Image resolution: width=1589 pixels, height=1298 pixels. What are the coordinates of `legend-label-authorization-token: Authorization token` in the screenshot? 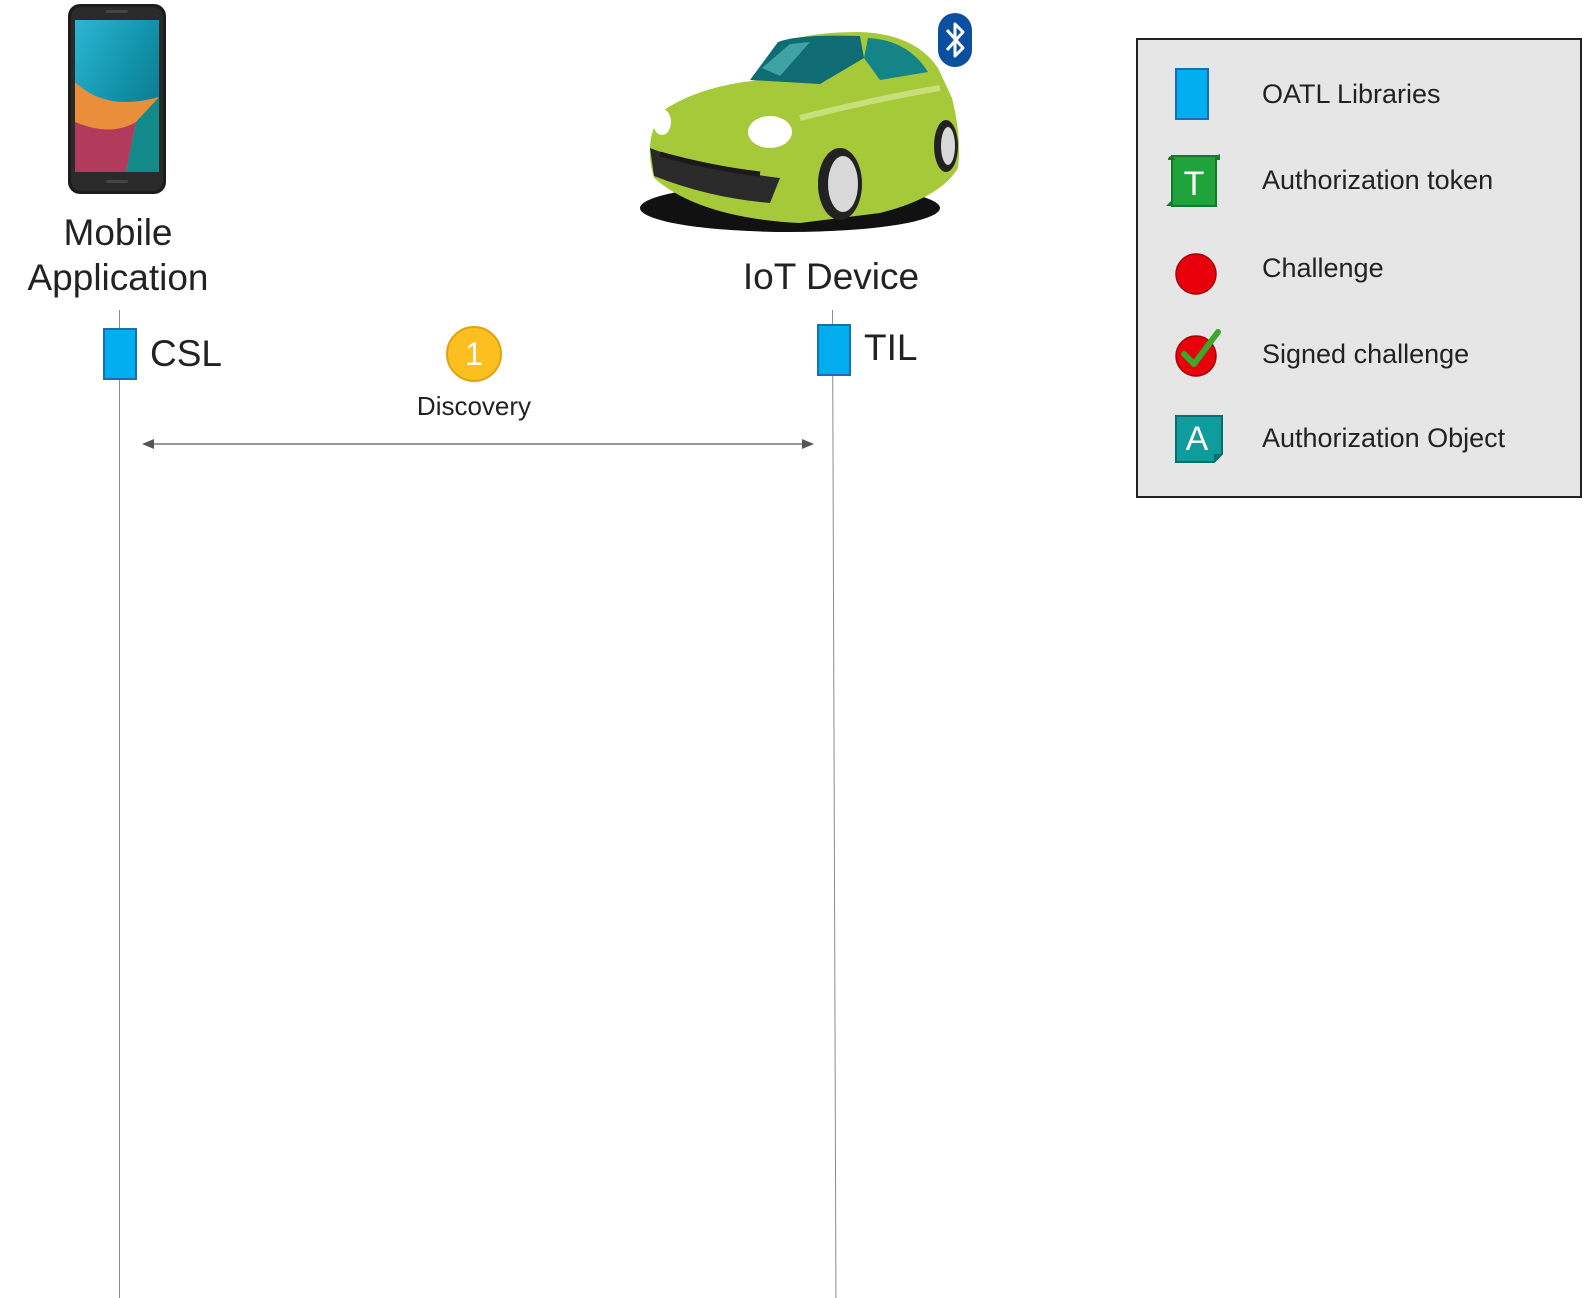 It's located at (1378, 180).